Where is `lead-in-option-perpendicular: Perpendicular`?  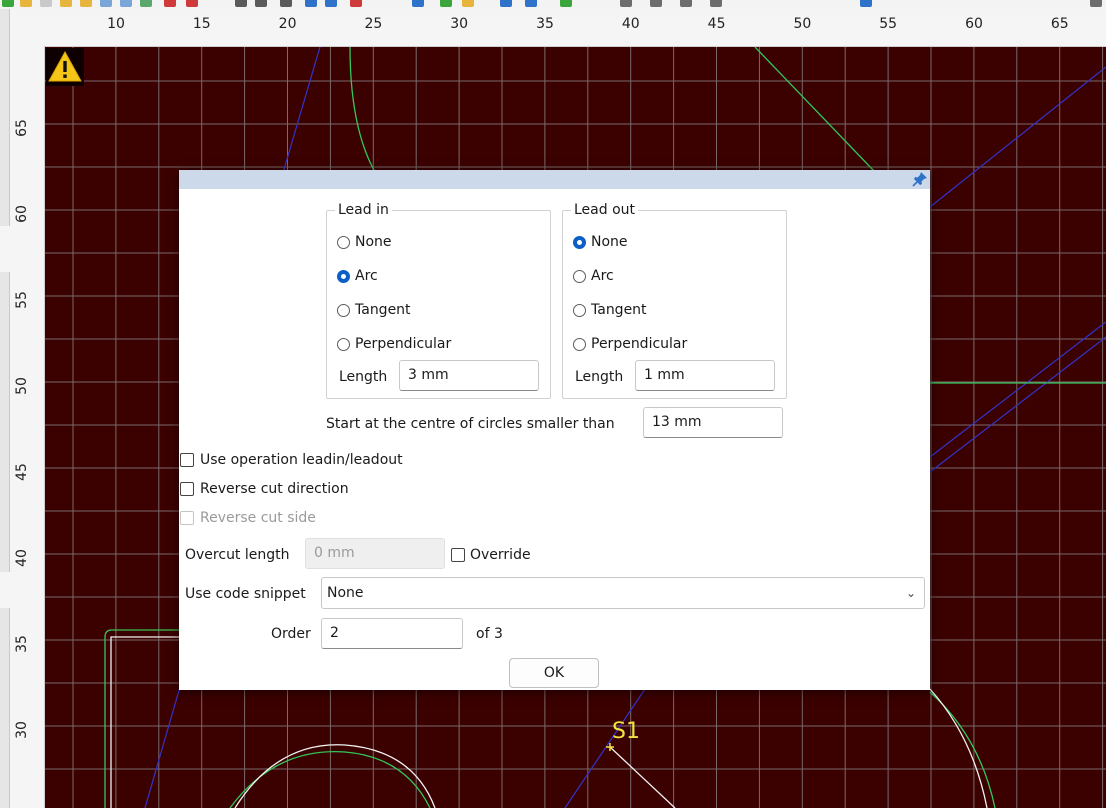
lead-in-option-perpendicular: Perpendicular is located at coordinates (394, 344).